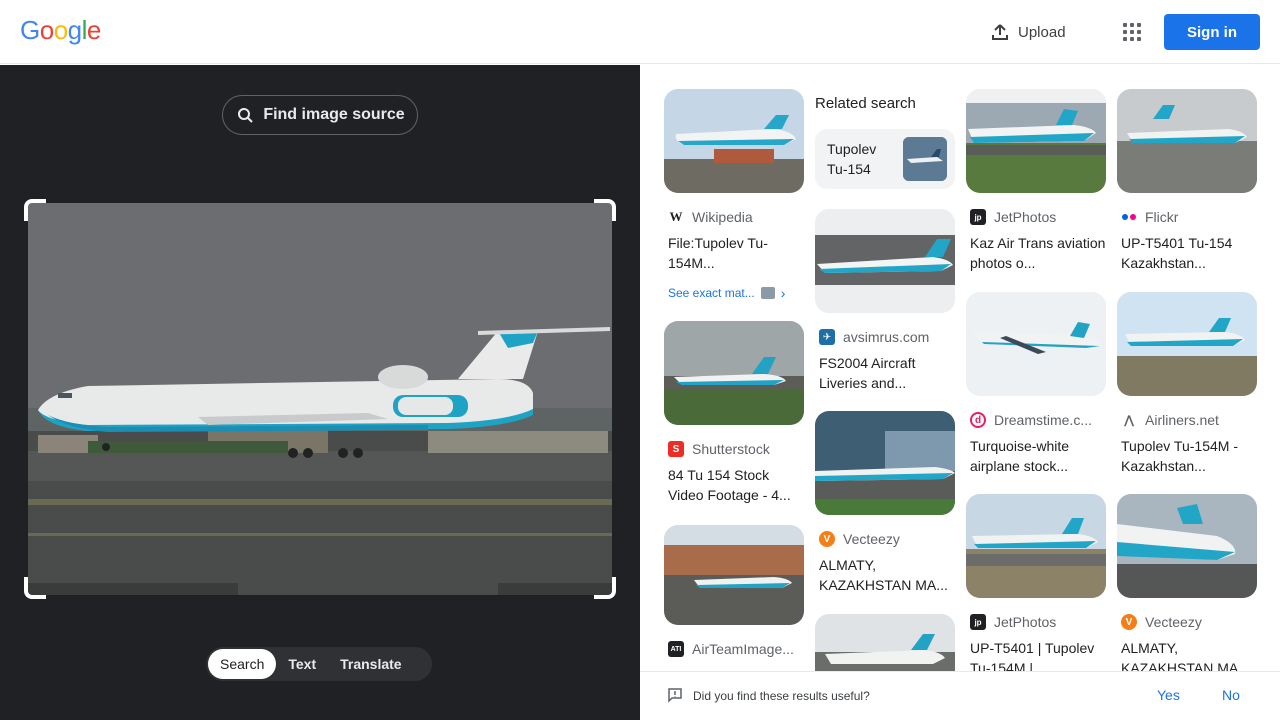 Image resolution: width=1280 pixels, height=720 pixels. Describe the element at coordinates (93, 30) in the screenshot. I see `logo-letter: e` at that location.